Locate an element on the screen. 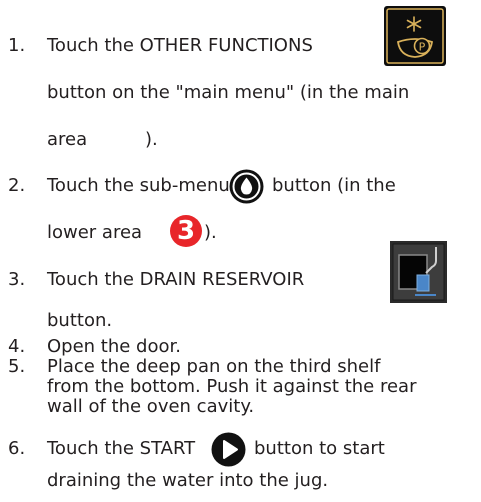 Image resolution: width=481 pixels, height=502 pixels. step-6-text-line2: draining the water into the jug. is located at coordinates (188, 480).